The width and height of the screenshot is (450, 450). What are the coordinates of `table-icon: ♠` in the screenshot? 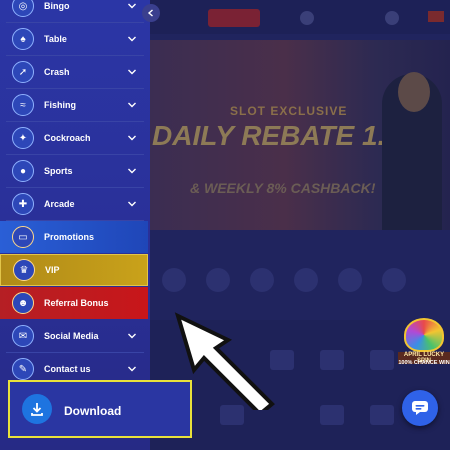 It's located at (23, 39).